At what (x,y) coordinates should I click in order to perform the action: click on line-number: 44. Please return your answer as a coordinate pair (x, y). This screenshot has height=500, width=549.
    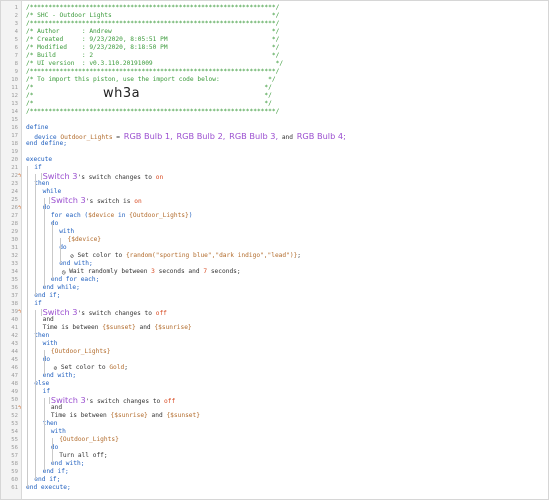
    Looking at the image, I should click on (14, 352).